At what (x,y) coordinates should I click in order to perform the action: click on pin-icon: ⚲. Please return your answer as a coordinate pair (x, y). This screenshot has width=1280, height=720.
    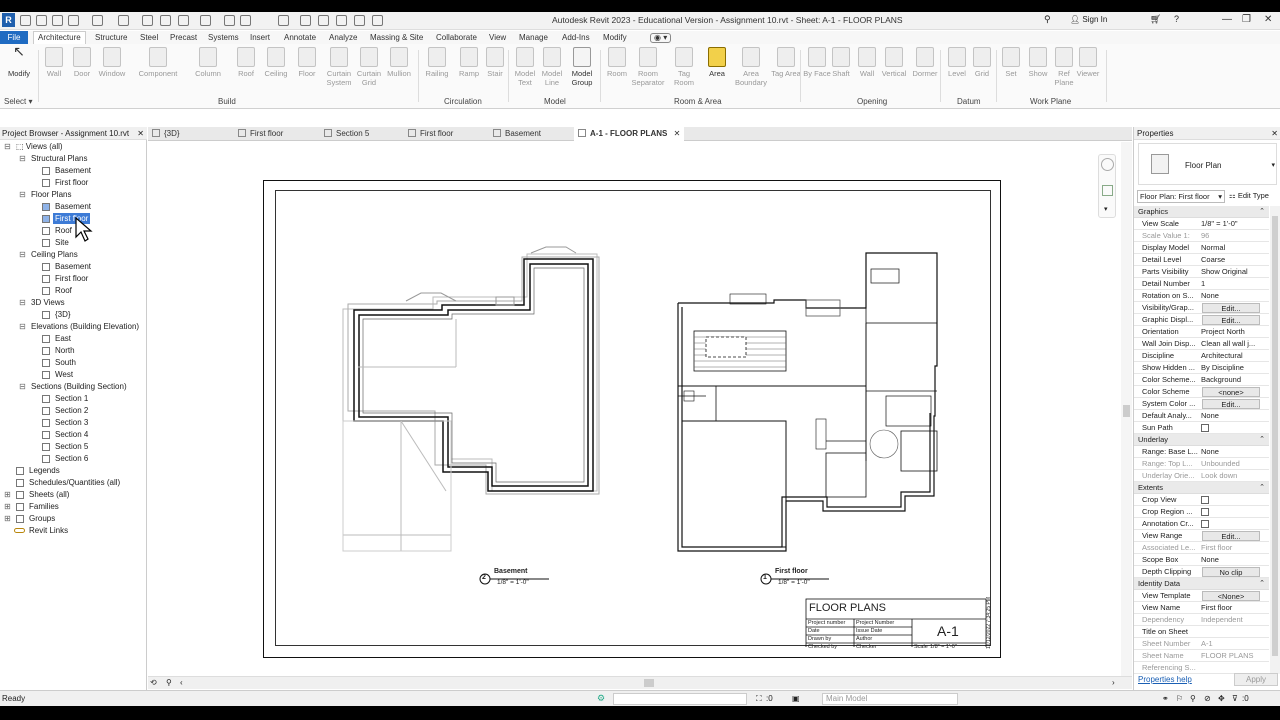
    Looking at the image, I should click on (169, 682).